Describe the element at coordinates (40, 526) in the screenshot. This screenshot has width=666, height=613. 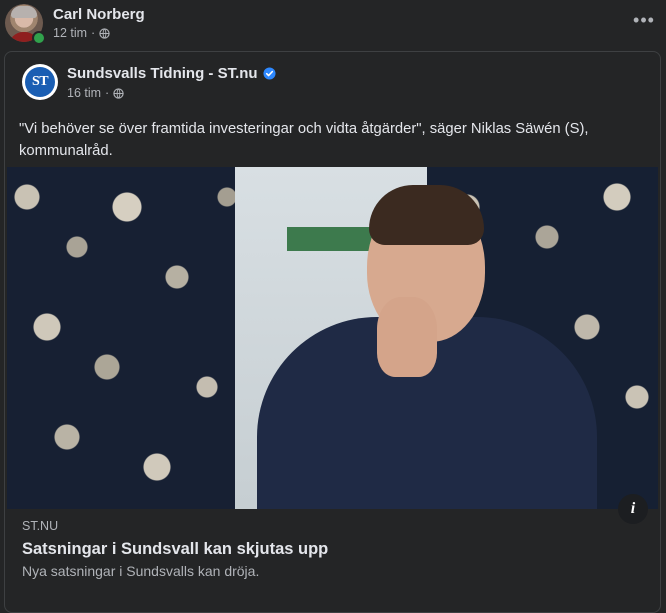
I see `link-domain: ST.NU` at that location.